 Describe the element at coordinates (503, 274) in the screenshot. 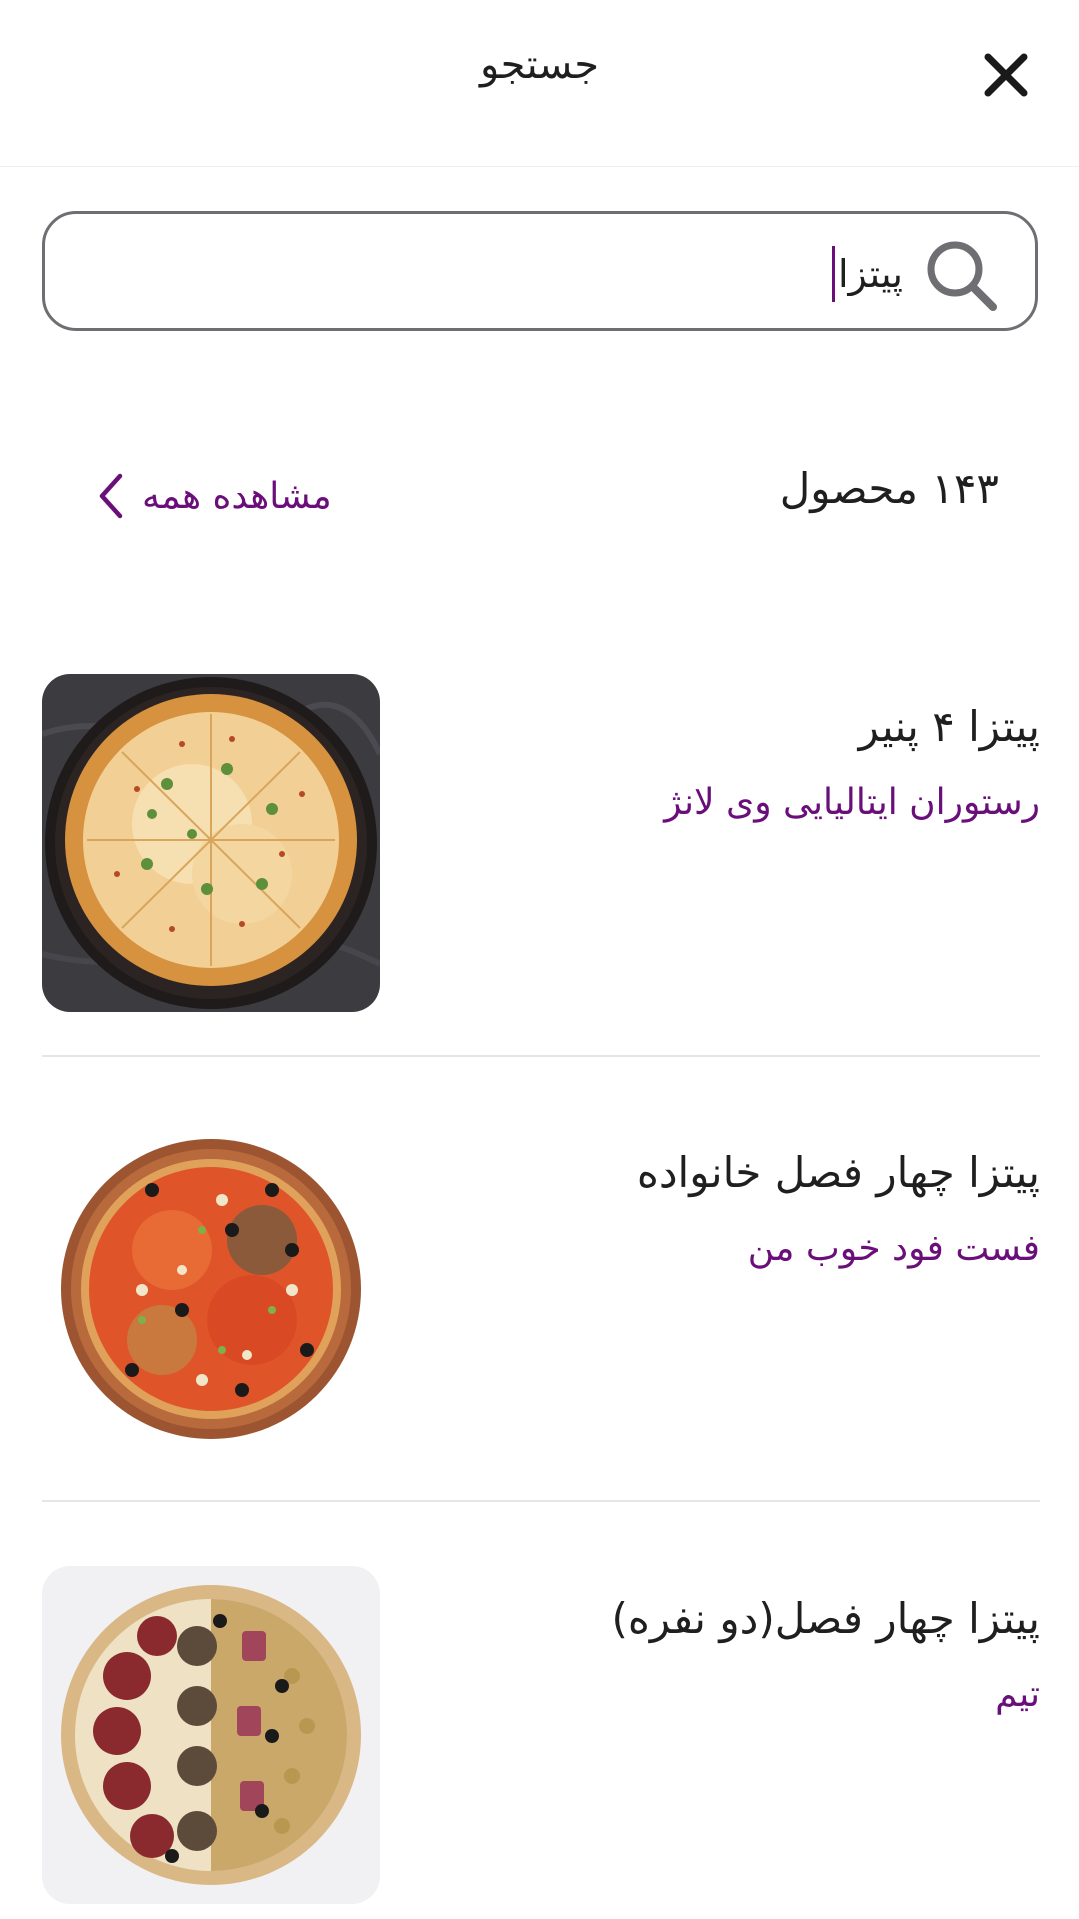

I see `search-input` at that location.